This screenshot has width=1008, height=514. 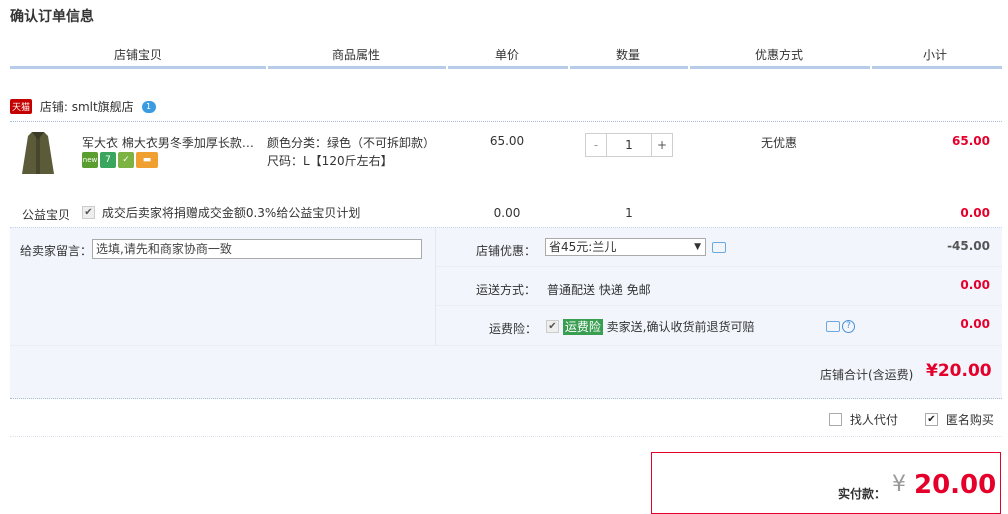 I want to click on proxy-pay-option: 找人代付, so click(x=863, y=419).